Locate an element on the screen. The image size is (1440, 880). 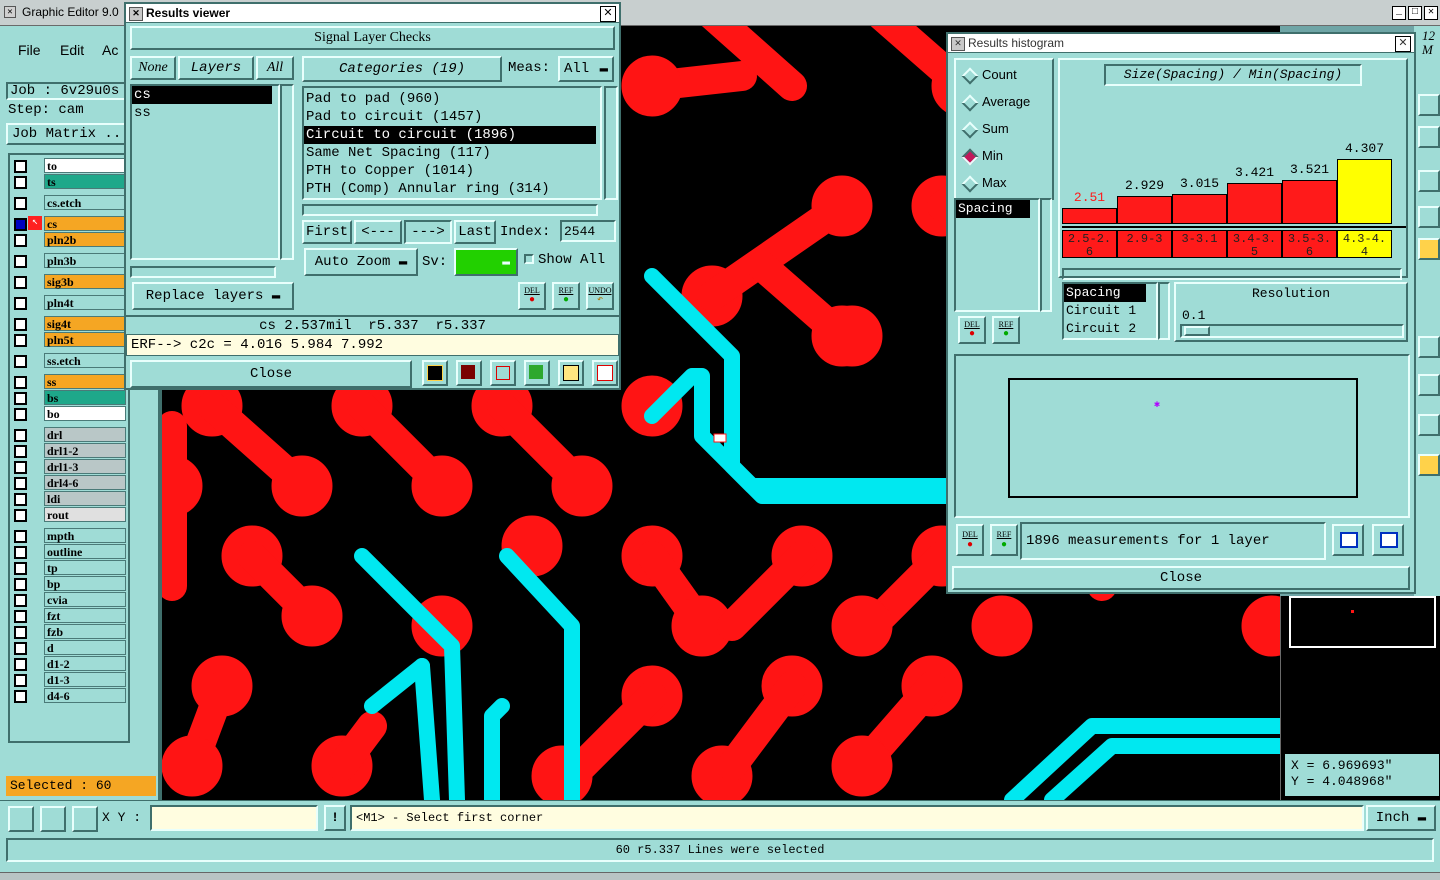
mode-radio-count: Count is located at coordinates (1015, 75).